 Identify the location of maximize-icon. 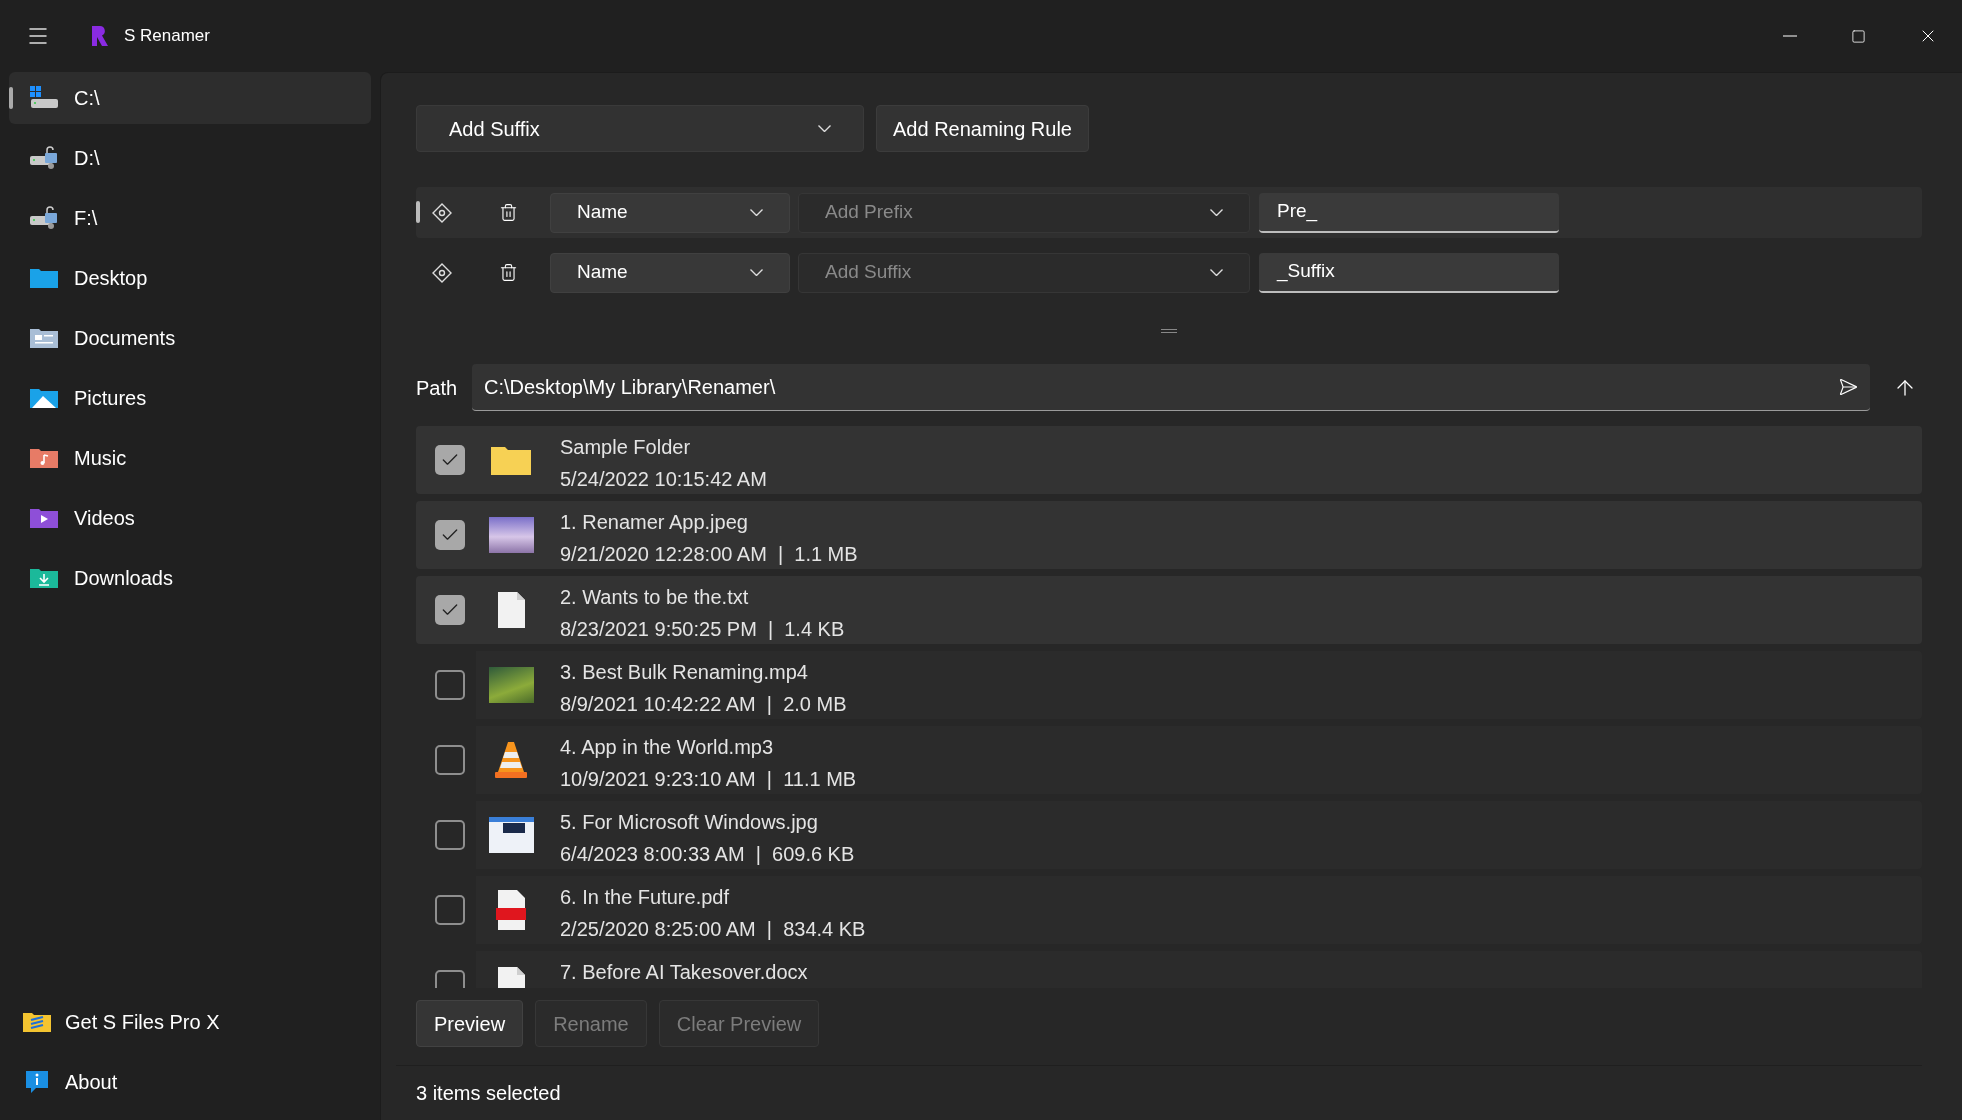
(1858, 36).